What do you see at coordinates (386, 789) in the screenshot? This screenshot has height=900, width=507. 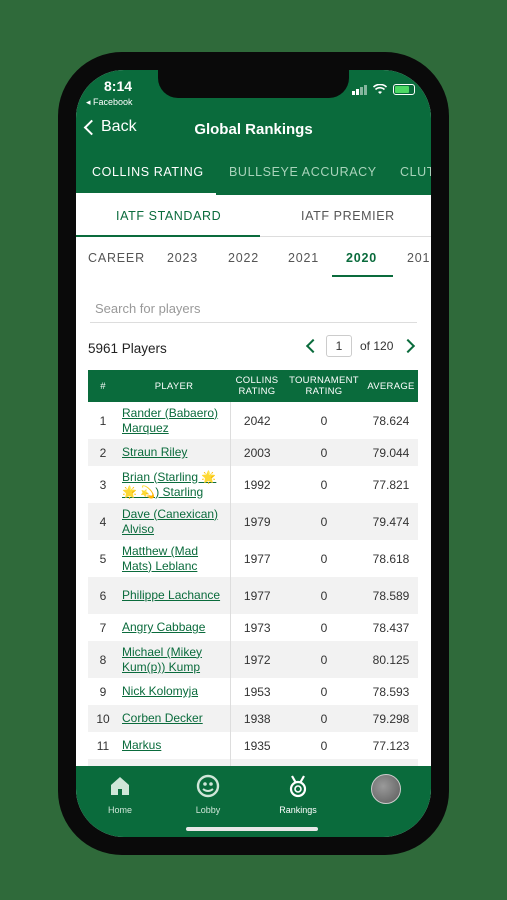 I see `profile-avatar` at bounding box center [386, 789].